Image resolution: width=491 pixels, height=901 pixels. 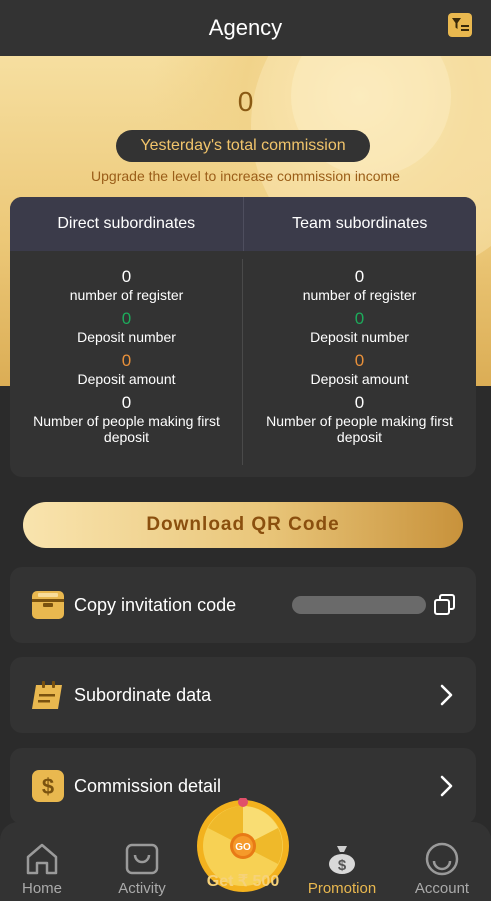 I want to click on tab-activity: Activity, so click(x=142, y=861).